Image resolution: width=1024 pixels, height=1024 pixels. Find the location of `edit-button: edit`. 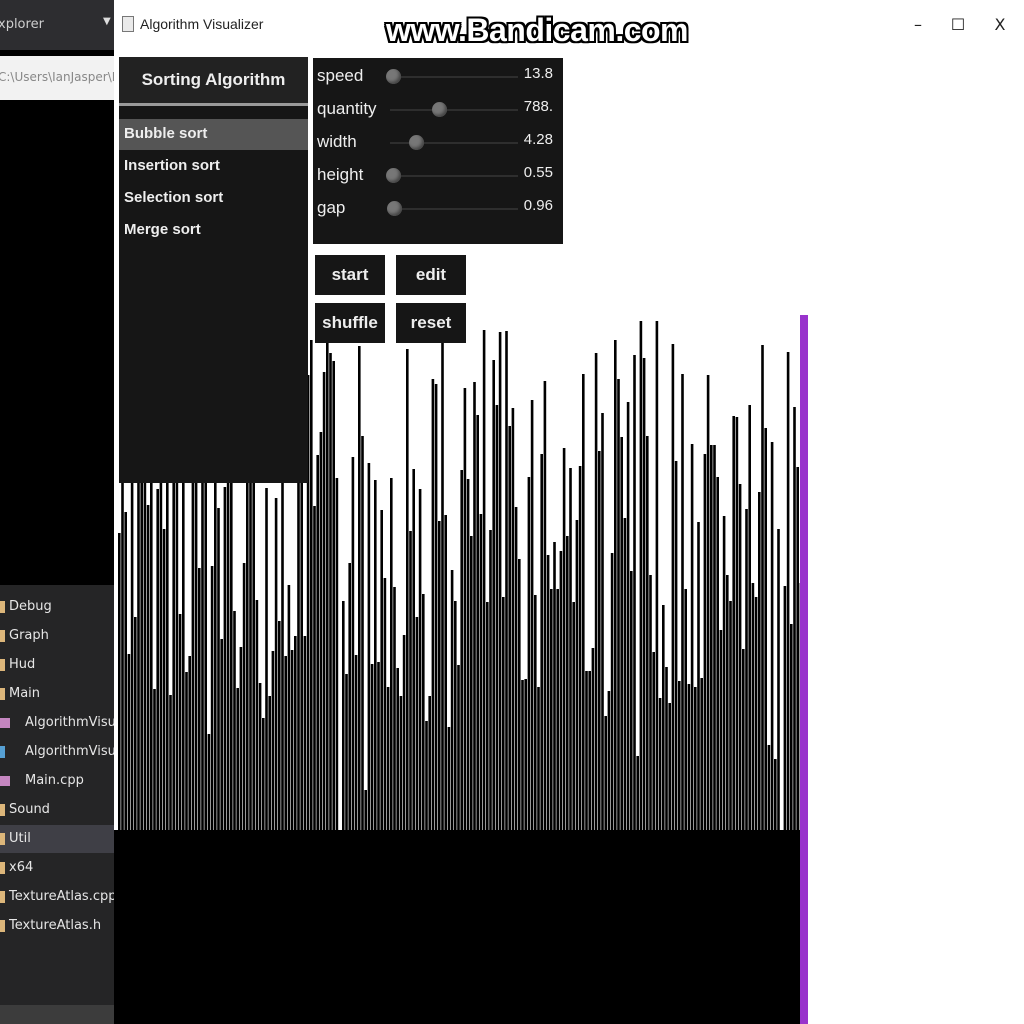

edit-button: edit is located at coordinates (431, 275).